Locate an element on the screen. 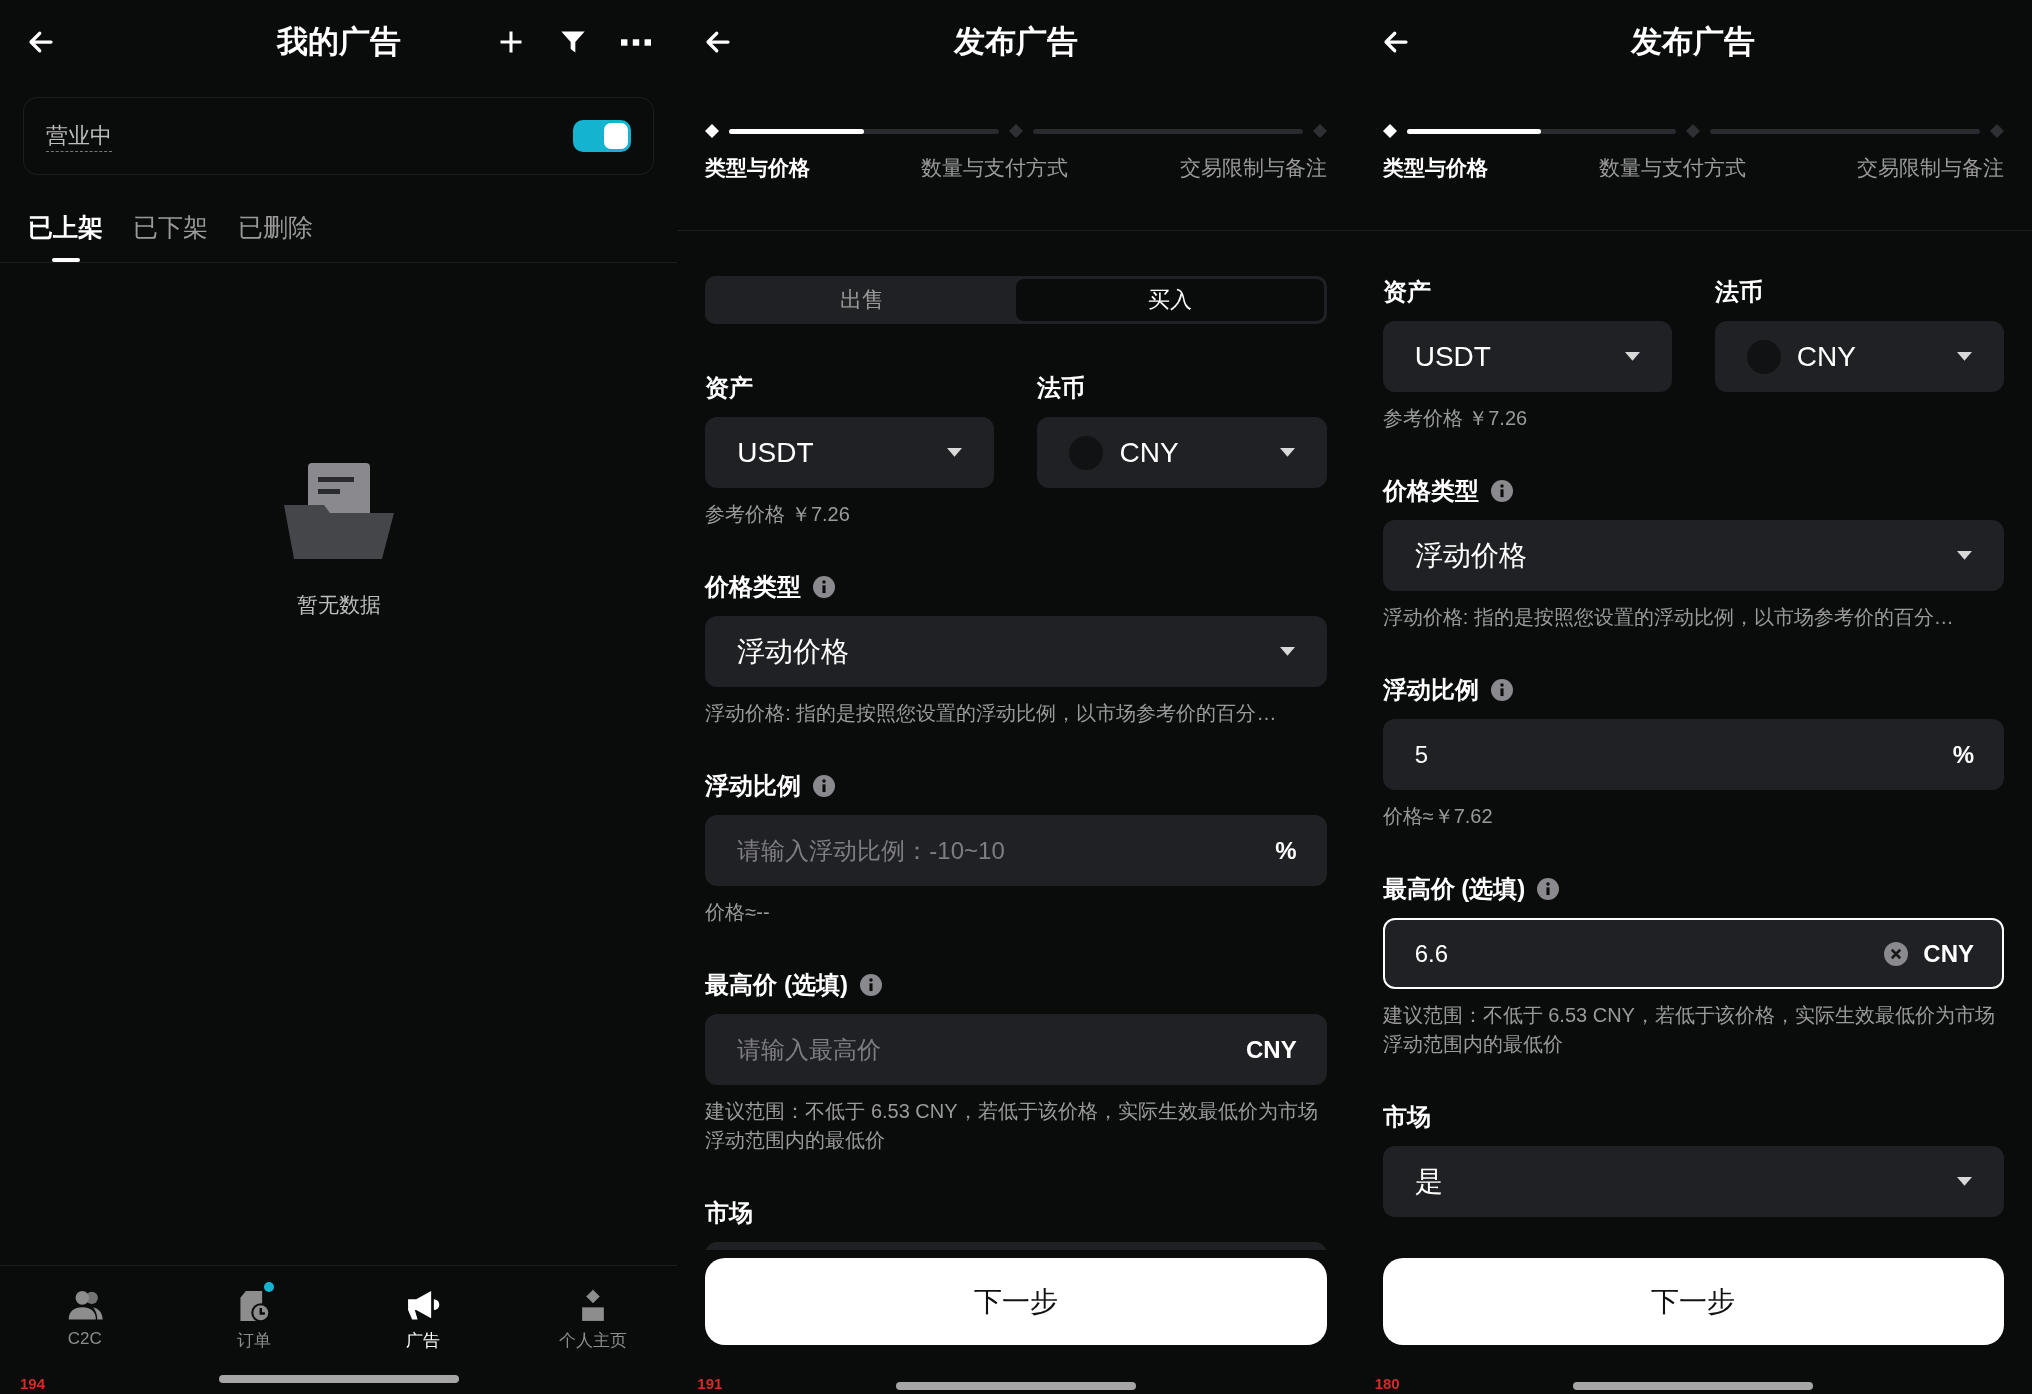  status-label: 营业中 is located at coordinates (79, 136).